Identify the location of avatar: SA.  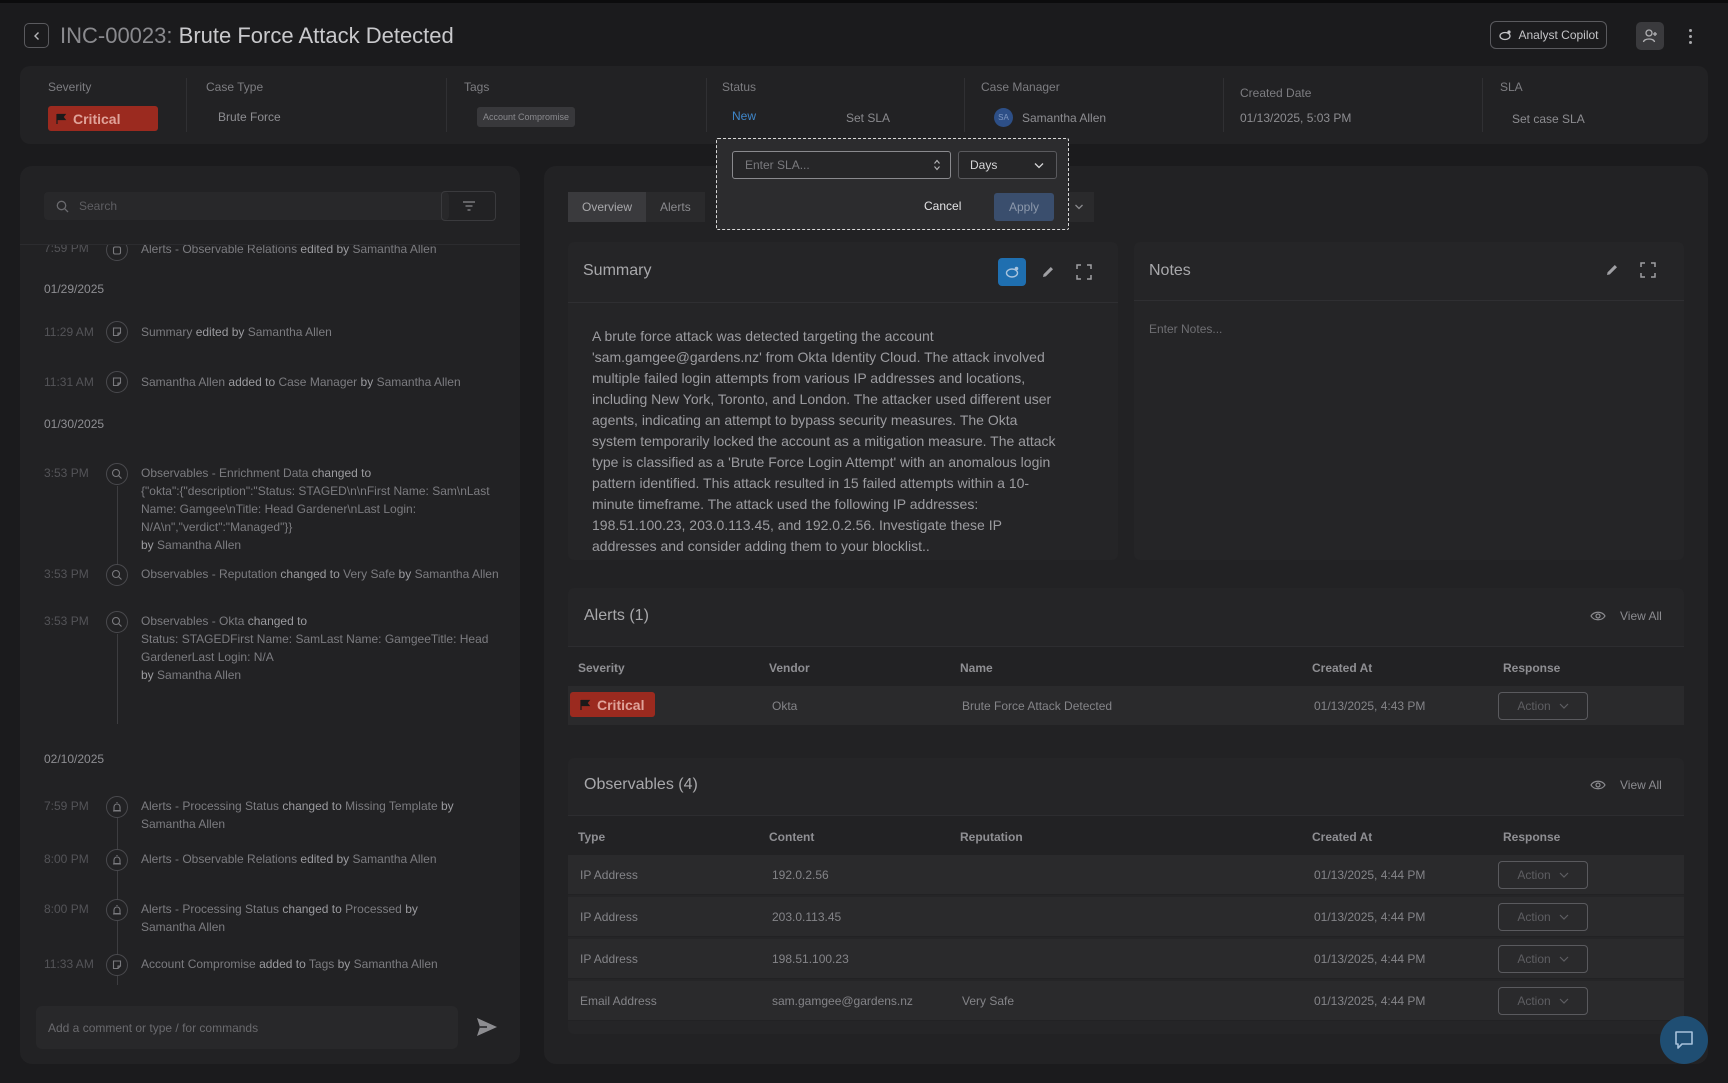
(1003, 117).